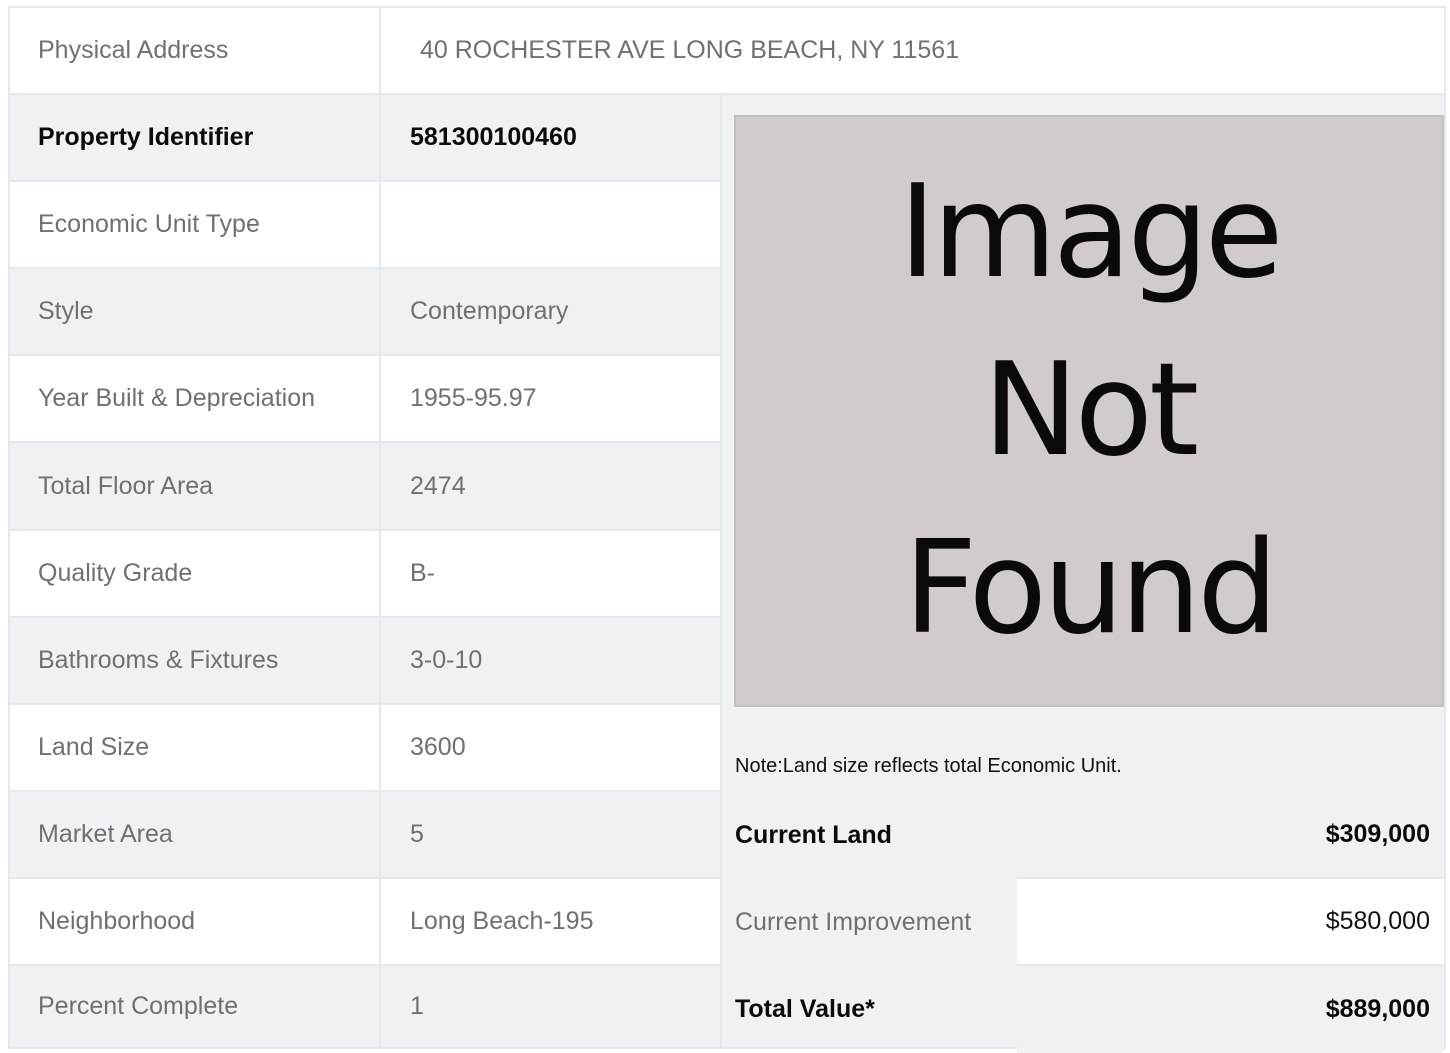  I want to click on detail-row-quality-grade: Quality Grade B-, so click(367, 574).